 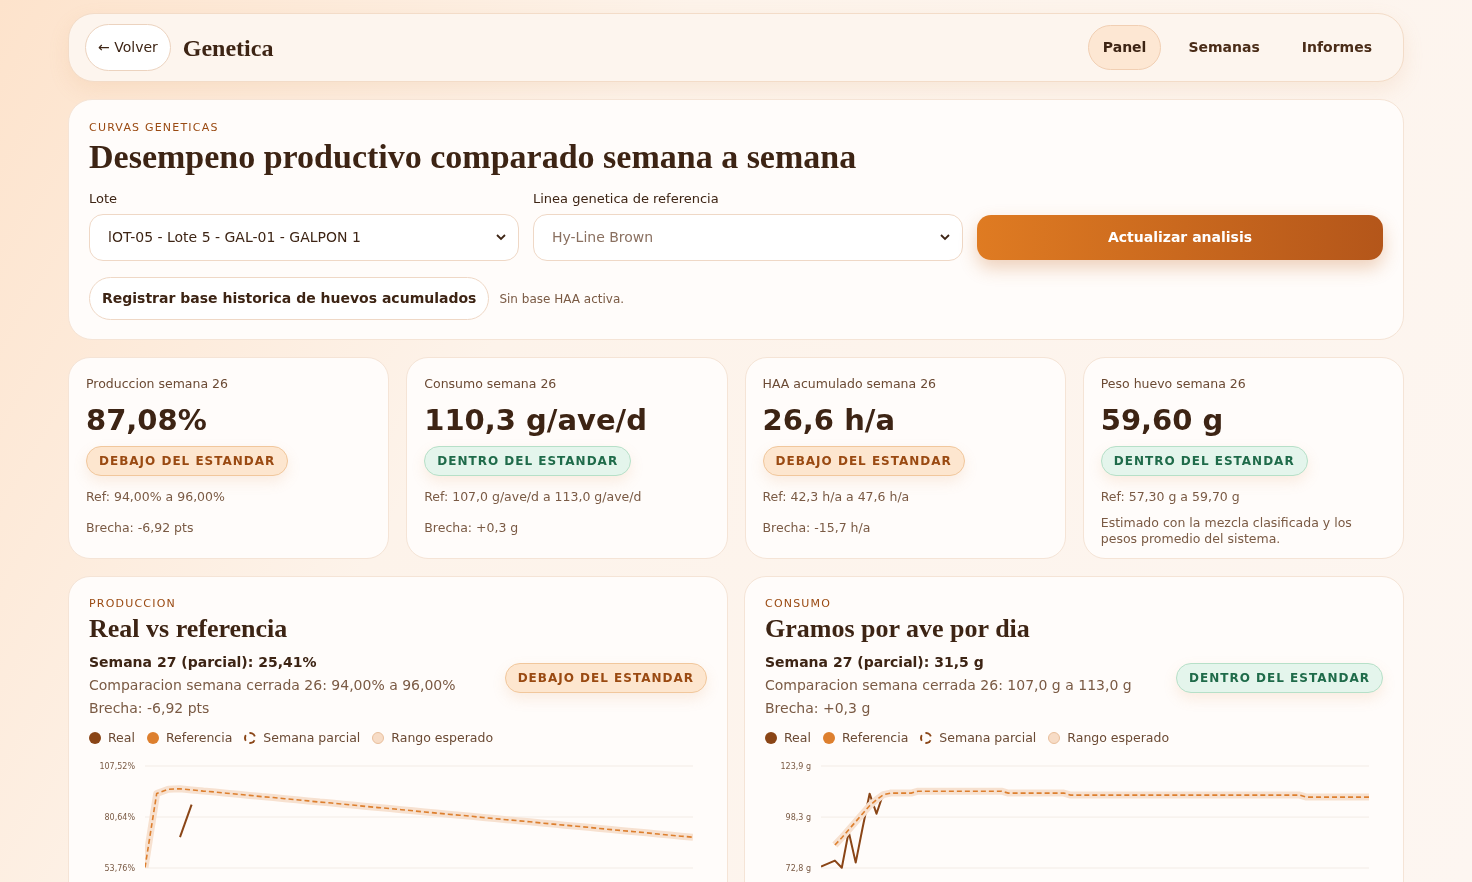 What do you see at coordinates (533, 496) in the screenshot?
I see `kpi-detail: Ref: 107,0 g/ave/d a 113,0 g/ave/d` at bounding box center [533, 496].